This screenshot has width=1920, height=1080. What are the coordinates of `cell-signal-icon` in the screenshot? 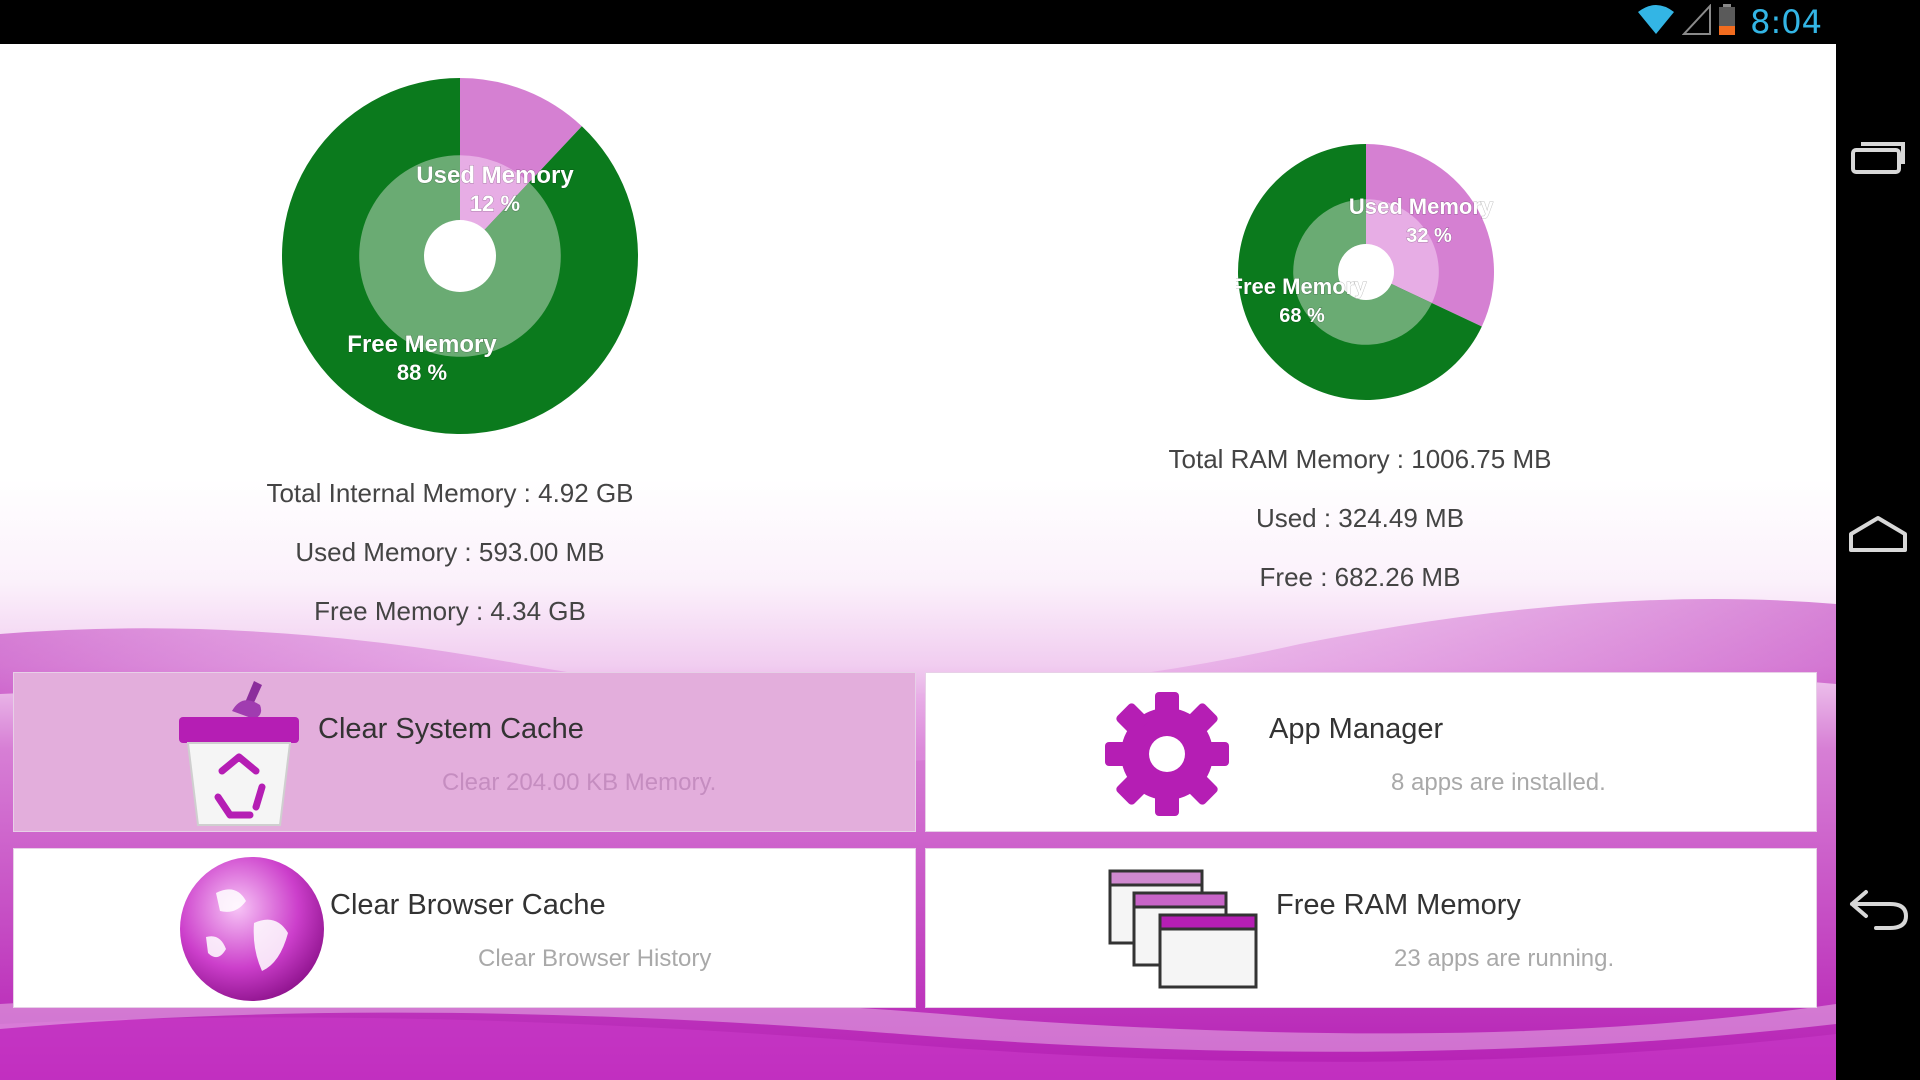 It's located at (1696, 21).